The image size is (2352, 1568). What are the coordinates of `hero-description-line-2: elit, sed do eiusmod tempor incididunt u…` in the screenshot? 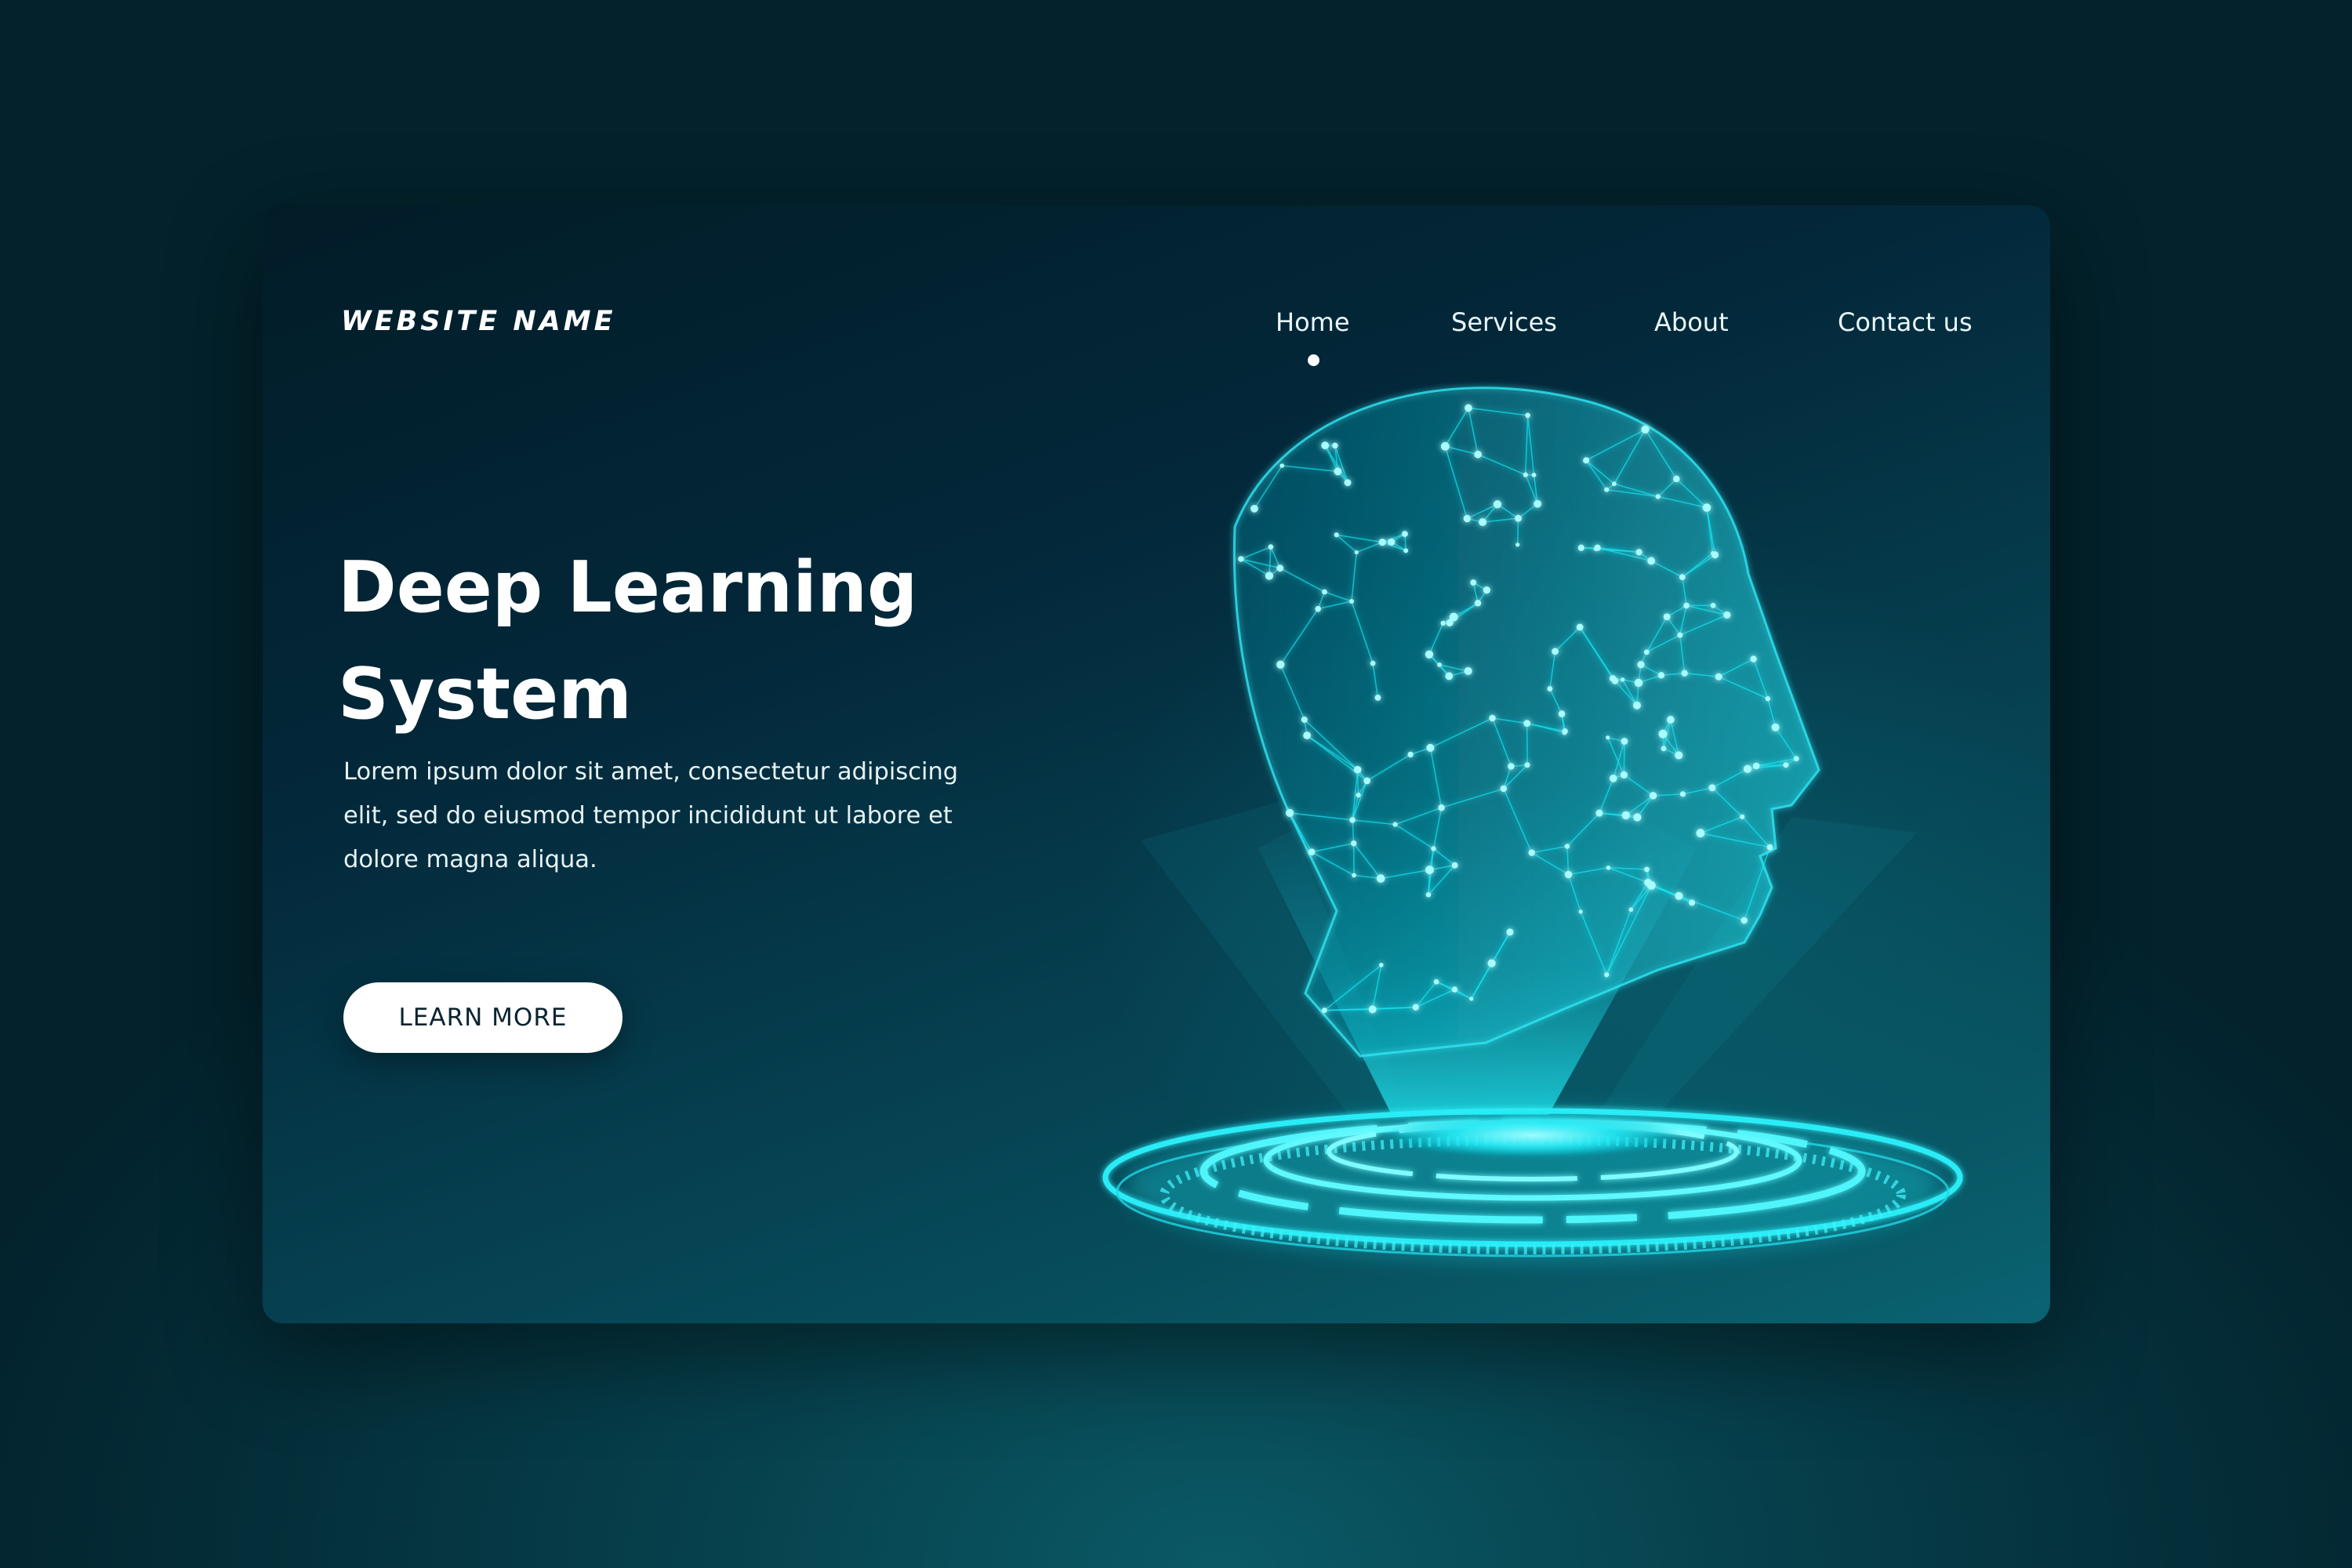 It's located at (648, 815).